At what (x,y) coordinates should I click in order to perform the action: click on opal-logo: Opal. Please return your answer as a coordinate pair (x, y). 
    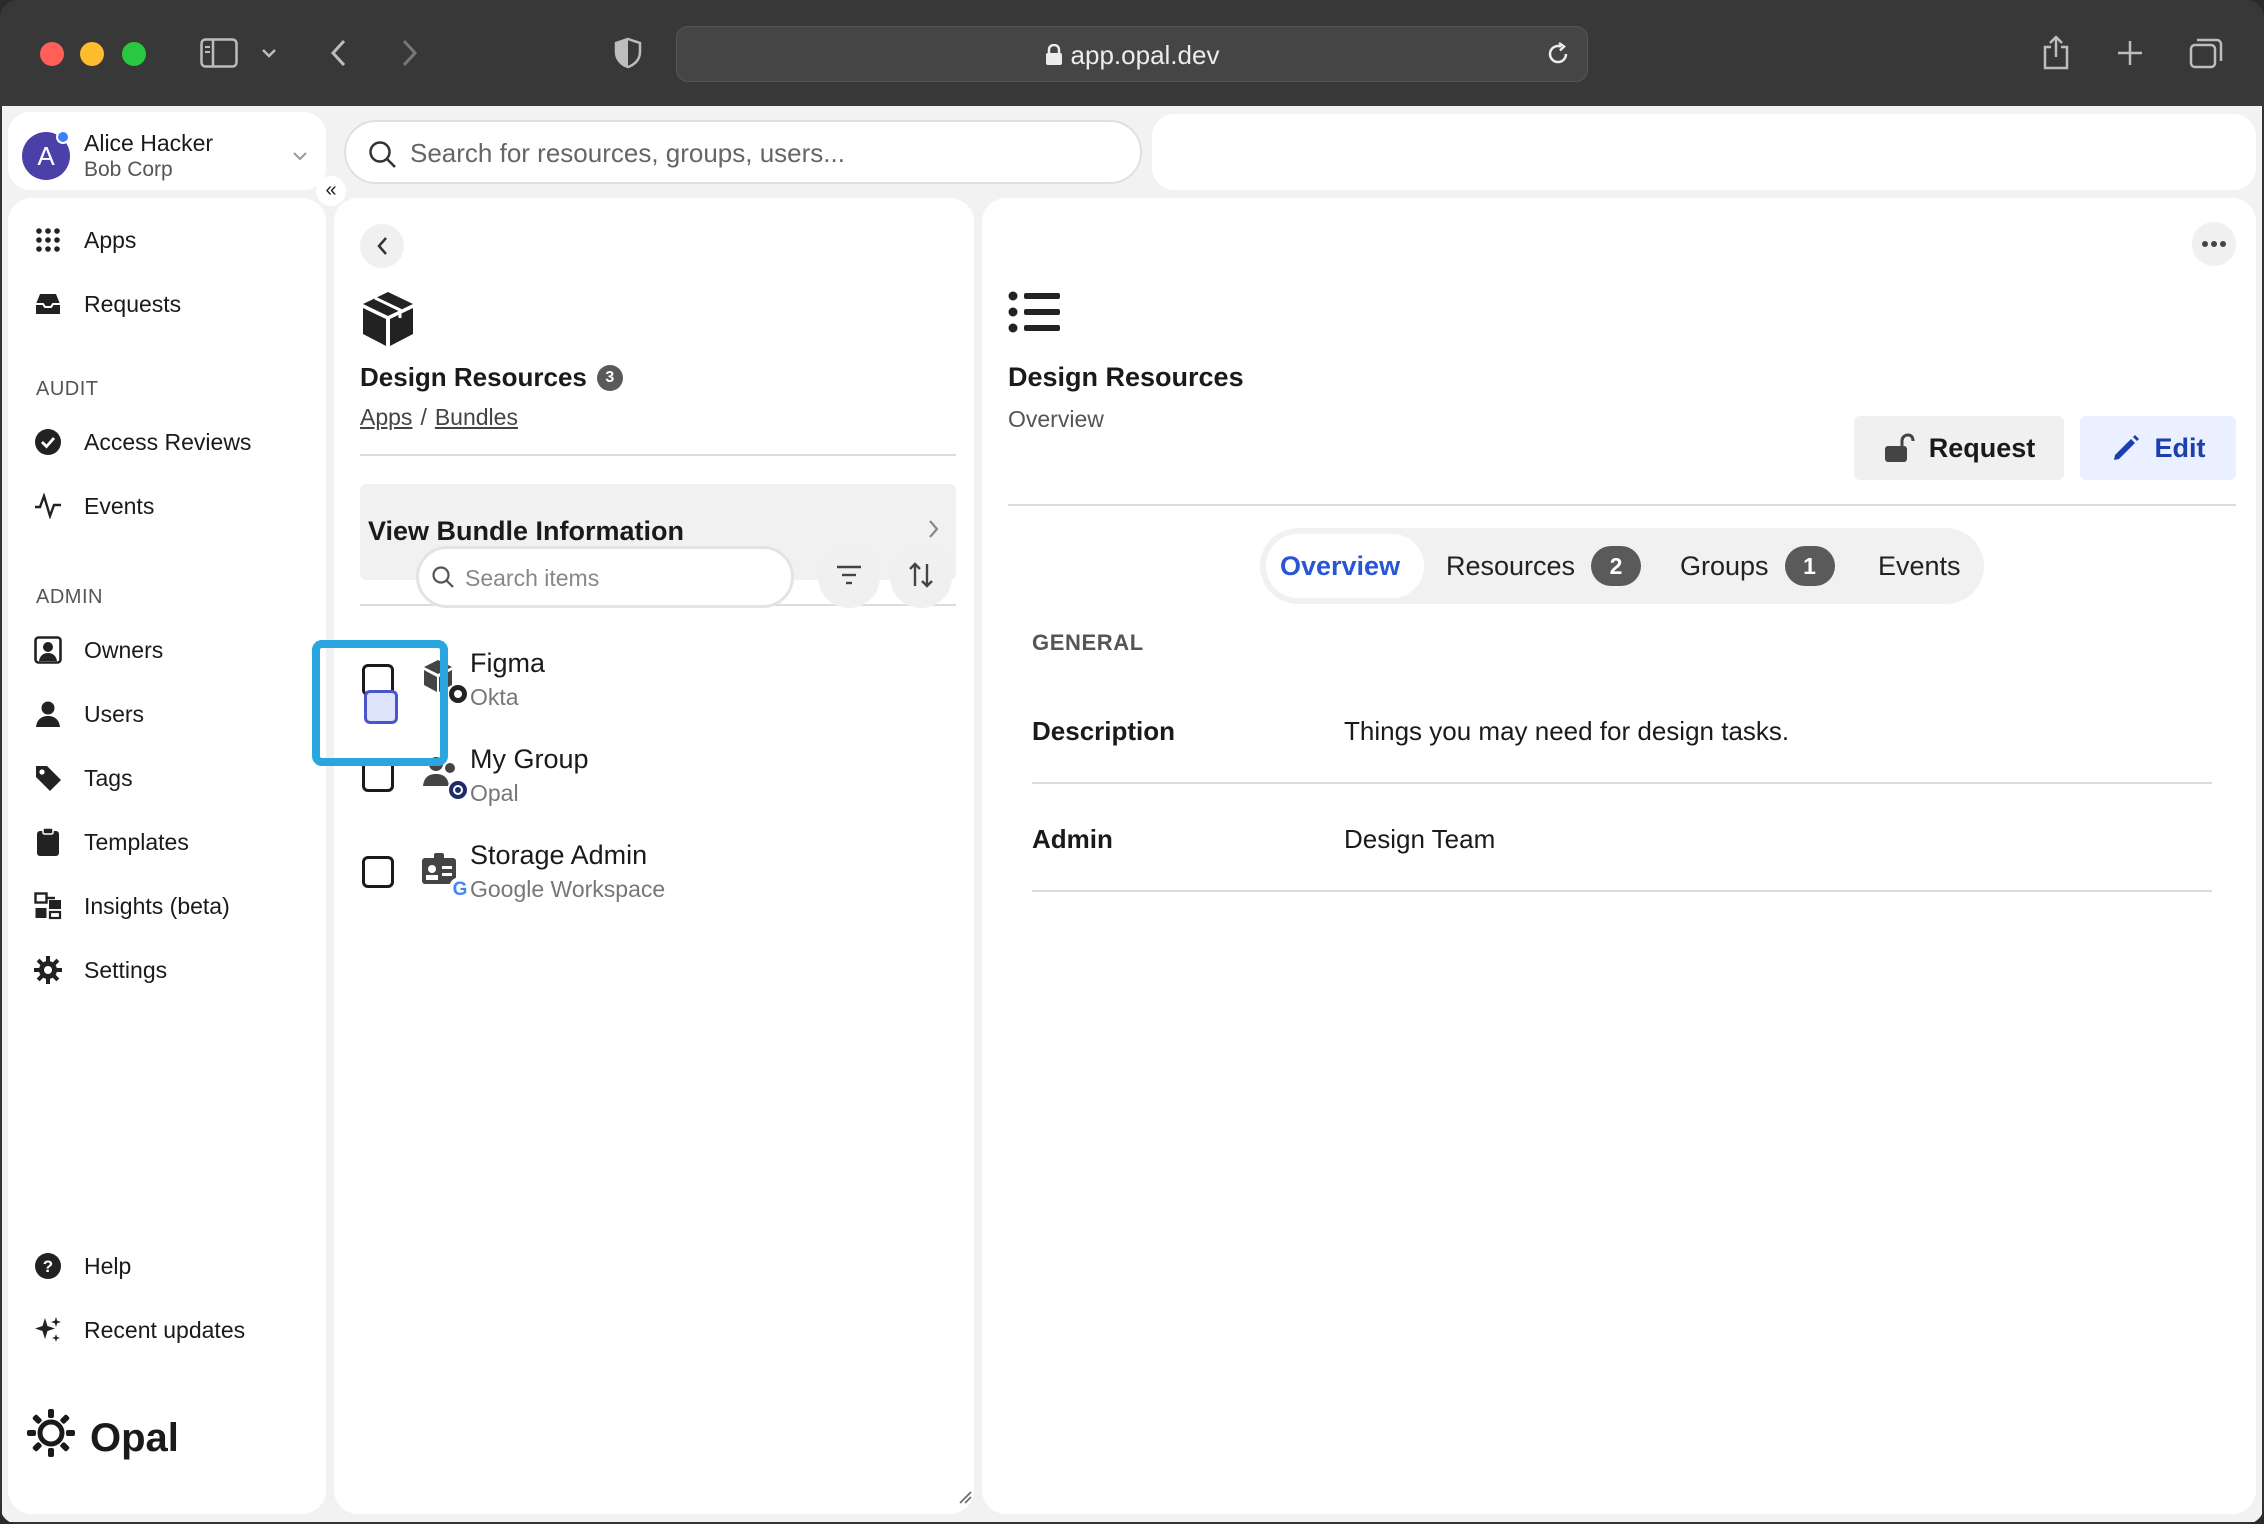
    Looking at the image, I should click on (102, 1438).